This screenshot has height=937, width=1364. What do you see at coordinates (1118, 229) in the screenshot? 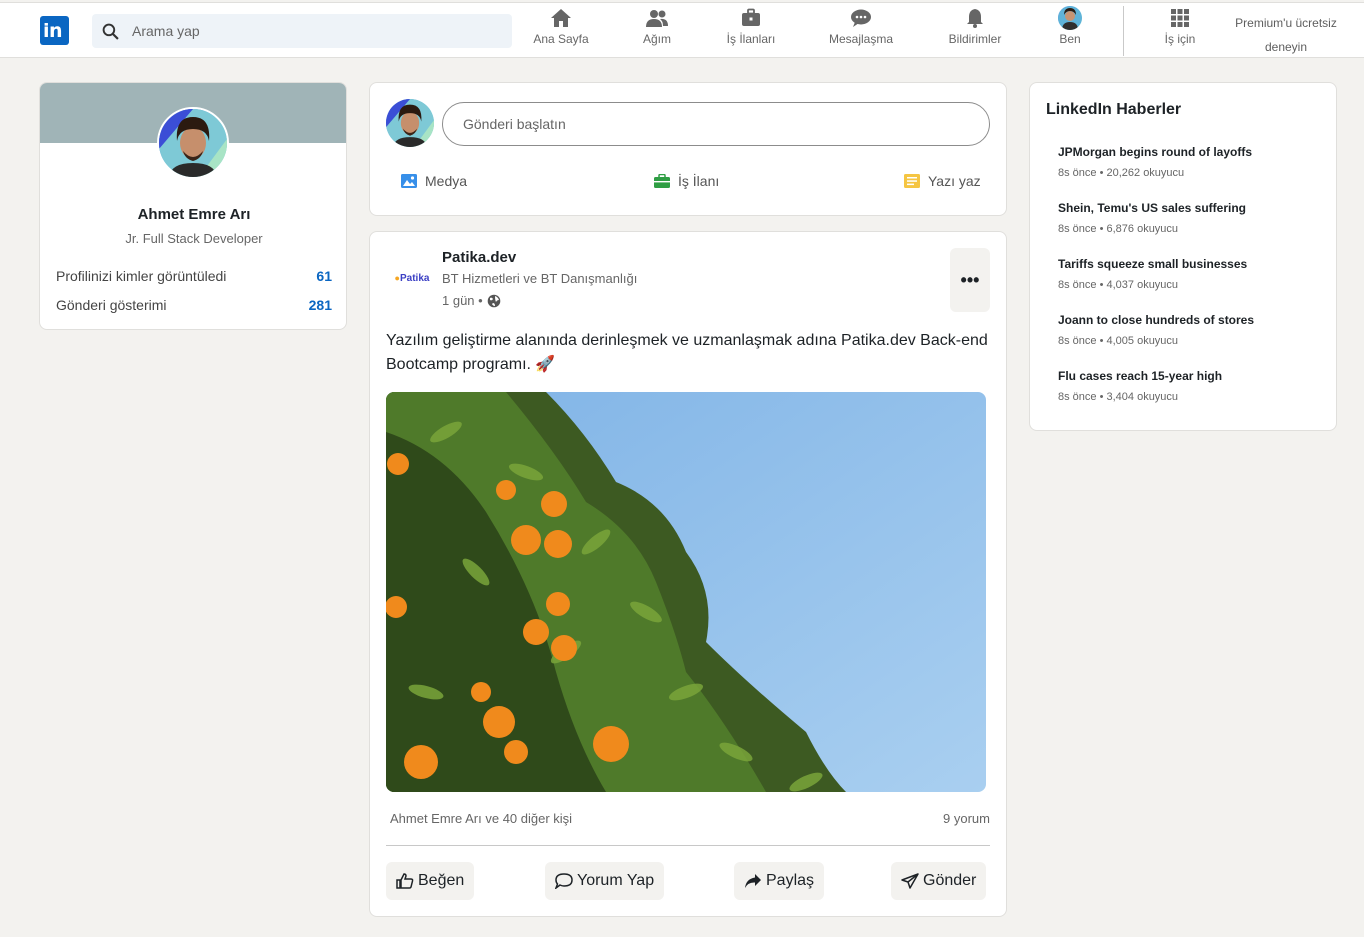
I see `news-meta: 8s önce • 6,876 okuyucu` at bounding box center [1118, 229].